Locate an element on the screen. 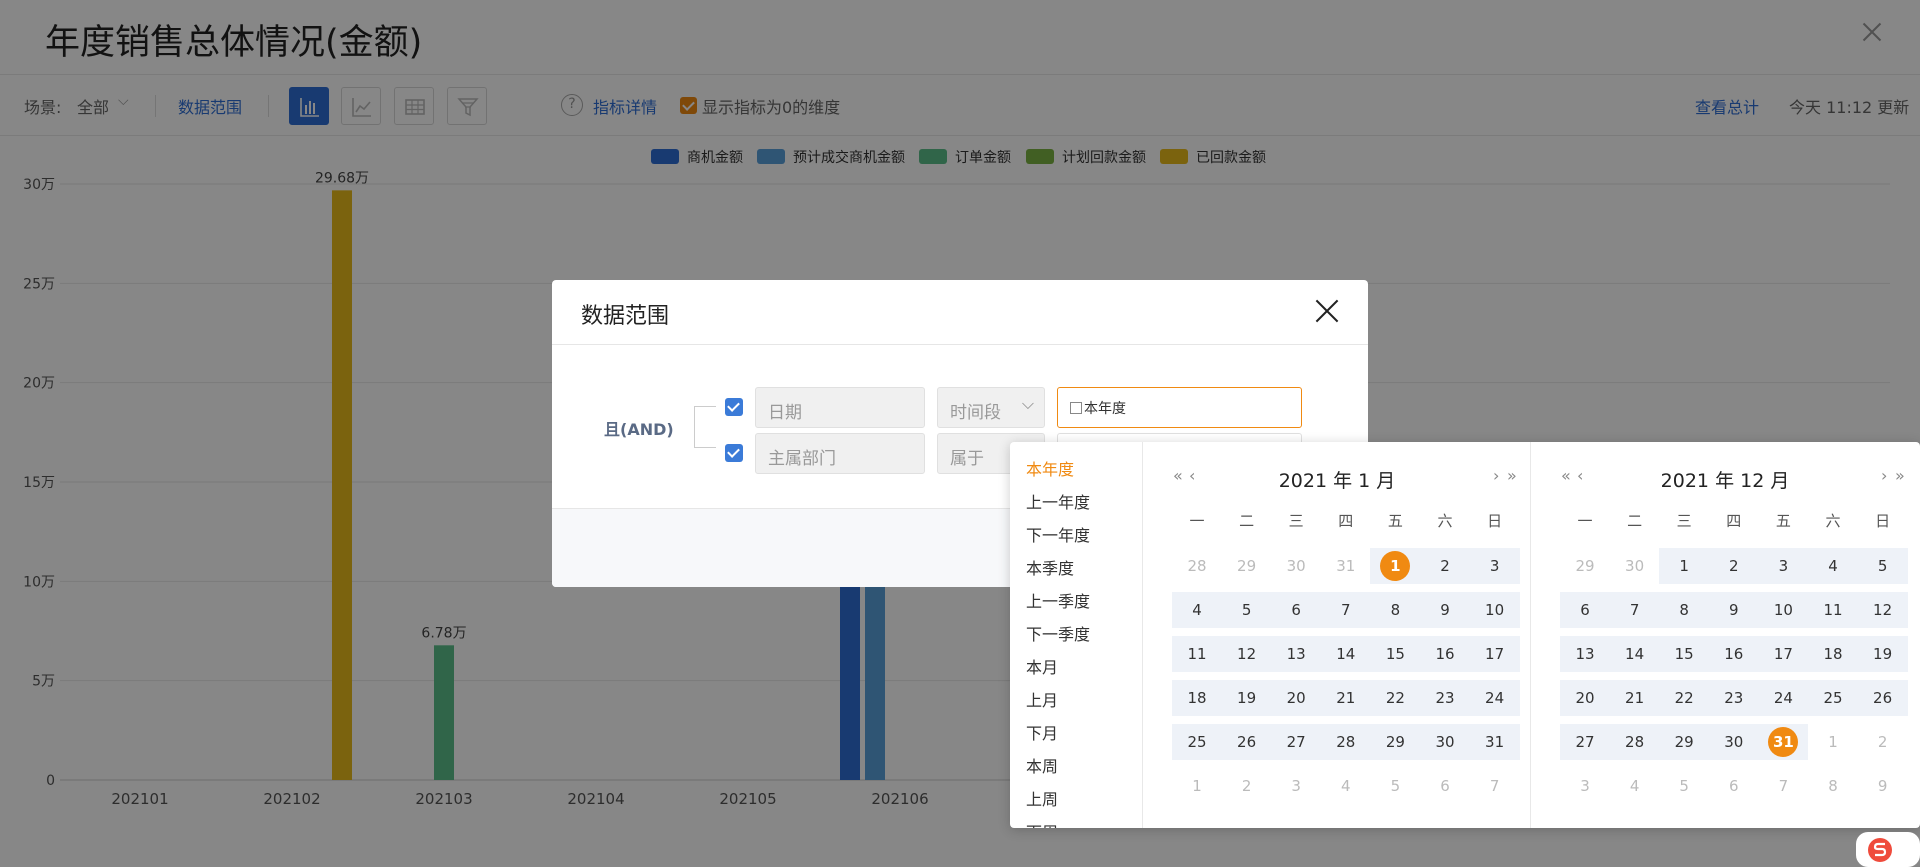 The image size is (1920, 867). condition-2-field: 主属部门 is located at coordinates (840, 453).